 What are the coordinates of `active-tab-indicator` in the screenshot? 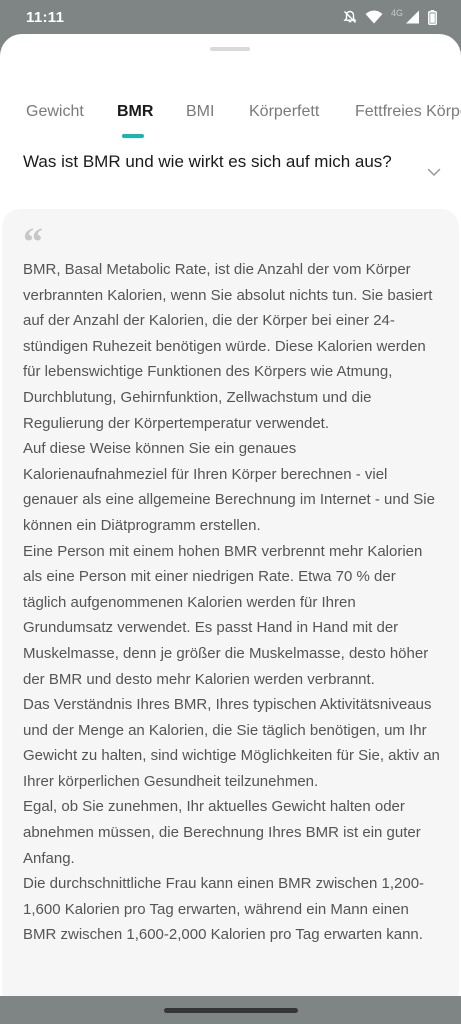 It's located at (133, 136).